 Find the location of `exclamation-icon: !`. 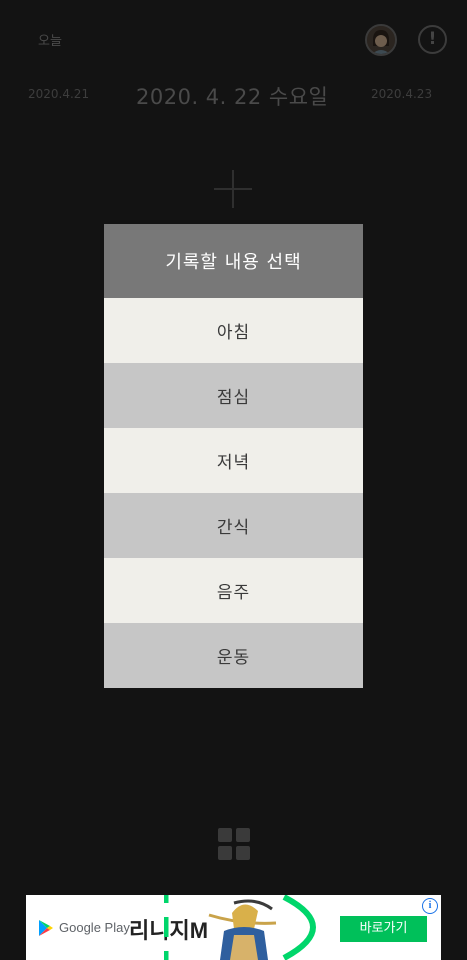

exclamation-icon: ! is located at coordinates (432, 39).